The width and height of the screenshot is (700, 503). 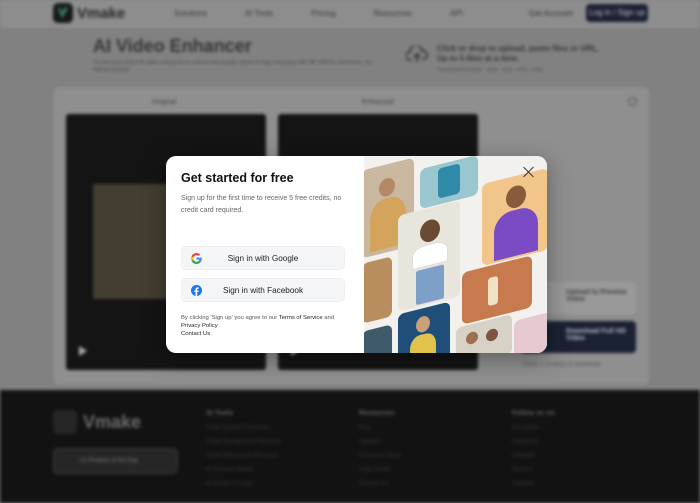 I want to click on google-signin-label: Sign in with Google, so click(x=263, y=258).